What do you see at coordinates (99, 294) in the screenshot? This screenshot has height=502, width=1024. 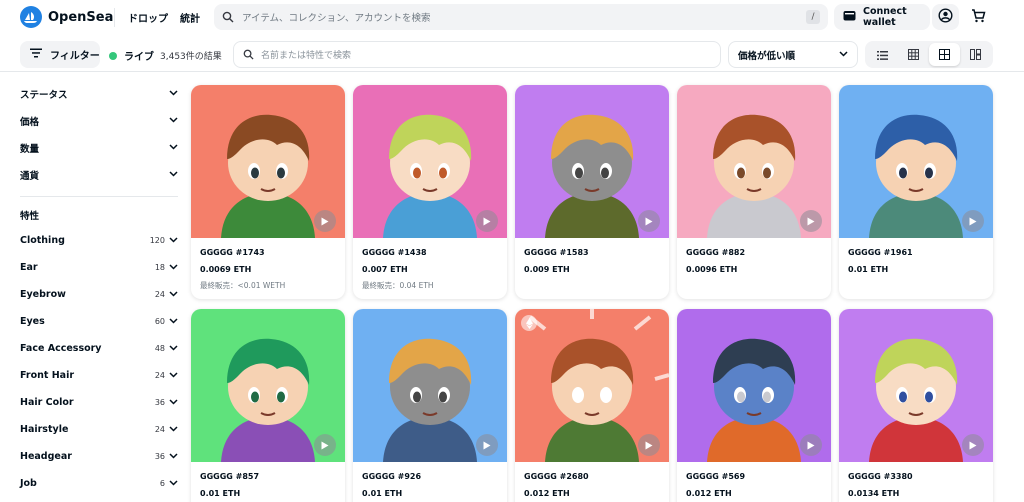 I see `trait-filter-item: Eyebrow 24` at bounding box center [99, 294].